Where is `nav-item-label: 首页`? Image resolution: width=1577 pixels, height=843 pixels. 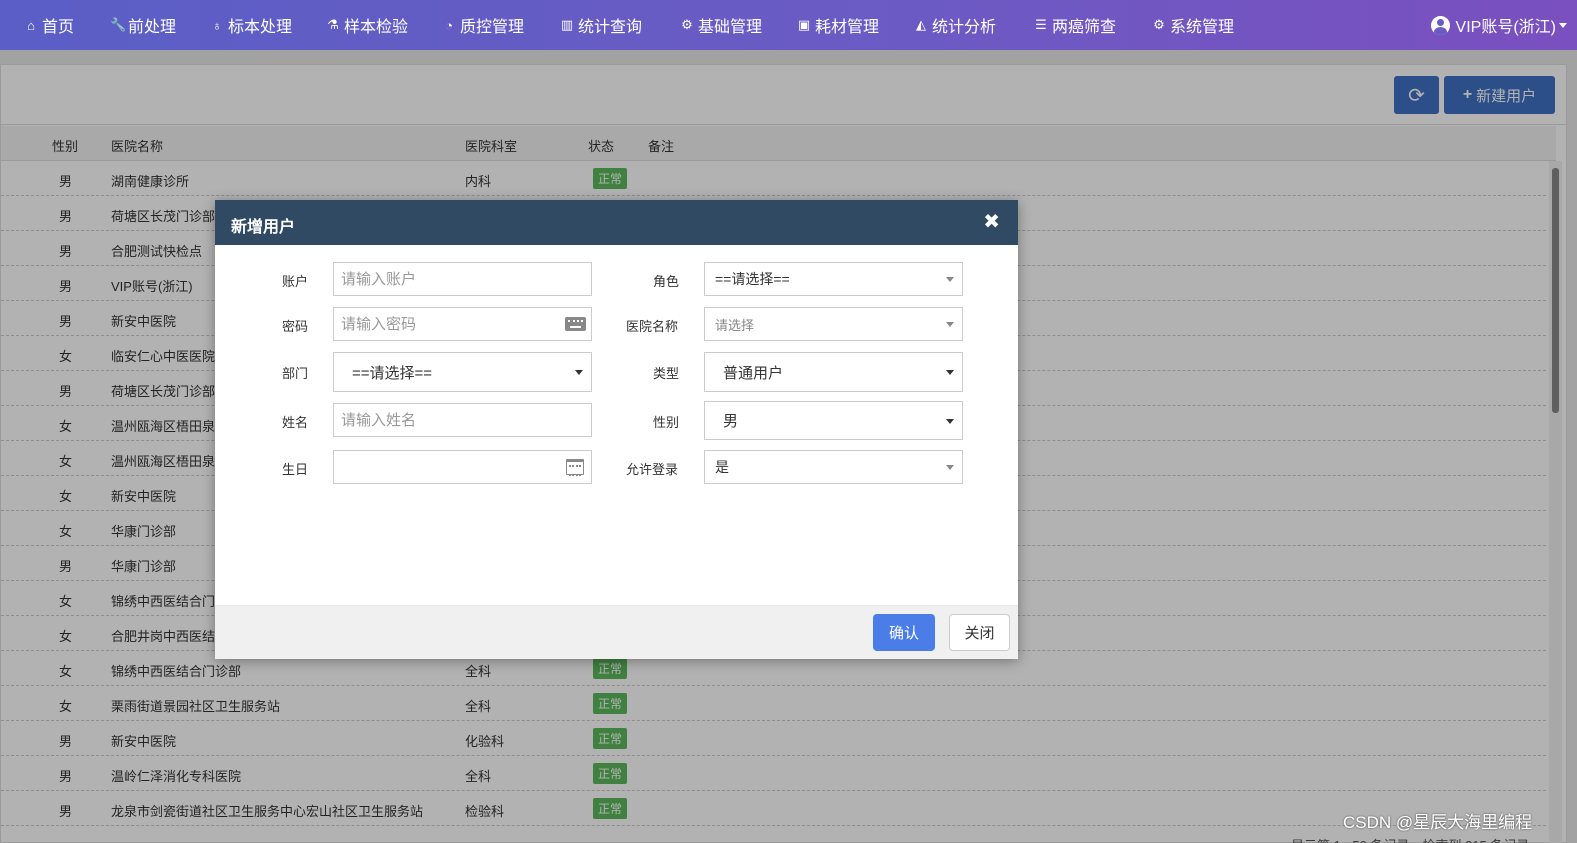 nav-item-label: 首页 is located at coordinates (58, 27).